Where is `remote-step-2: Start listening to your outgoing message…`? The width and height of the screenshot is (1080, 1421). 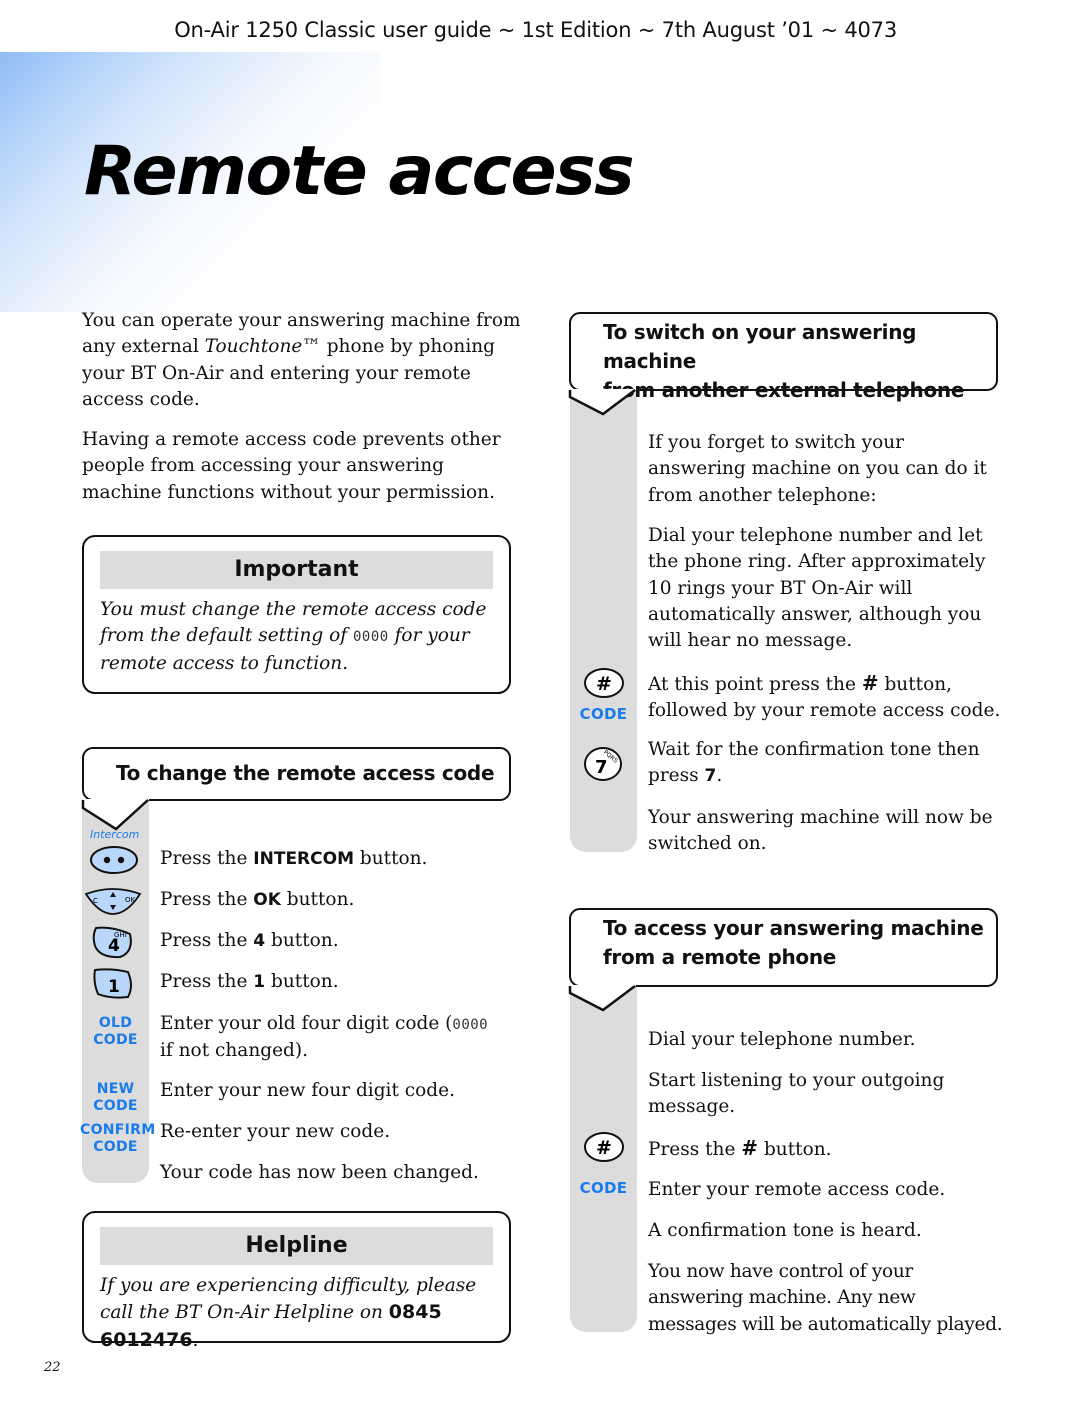 remote-step-2: Start listening to your outgoing message… is located at coordinates (796, 1094).